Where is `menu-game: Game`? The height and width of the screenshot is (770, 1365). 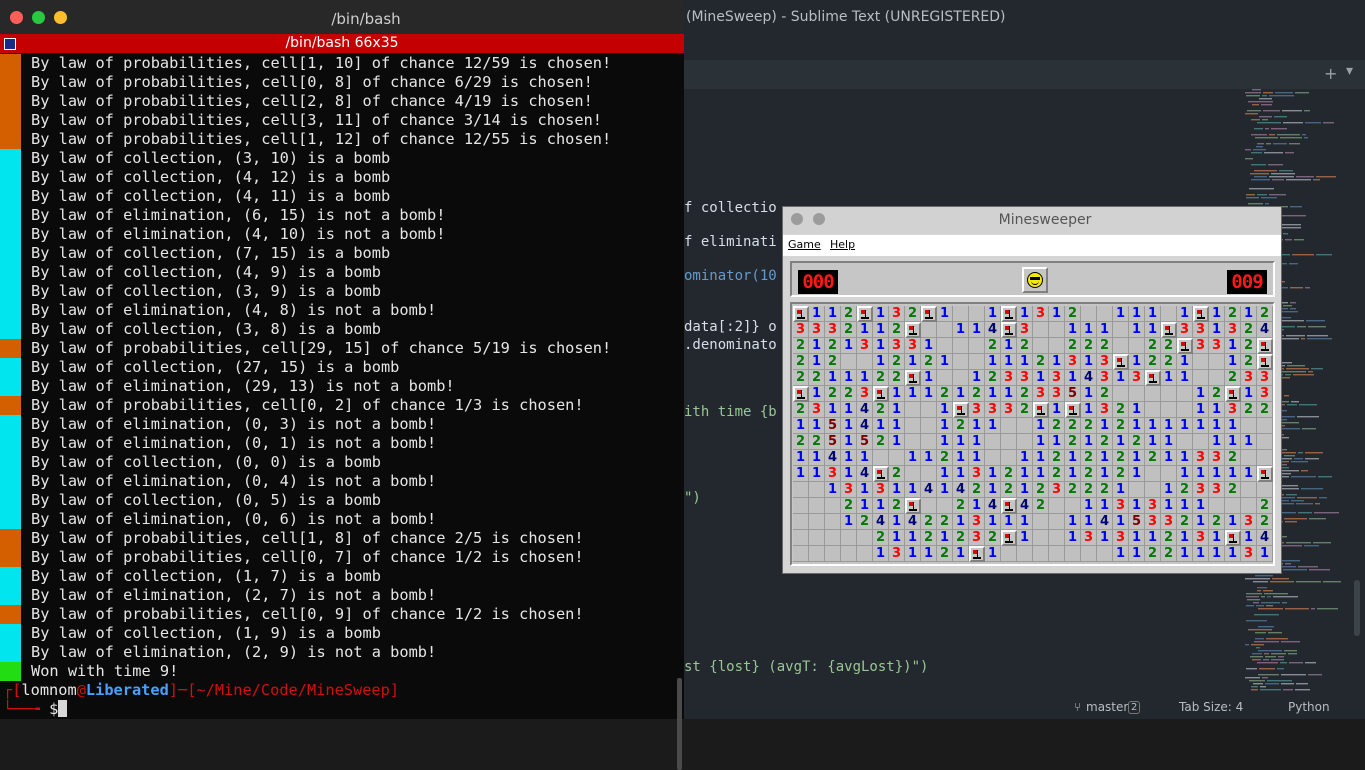
menu-game: Game is located at coordinates (804, 244).